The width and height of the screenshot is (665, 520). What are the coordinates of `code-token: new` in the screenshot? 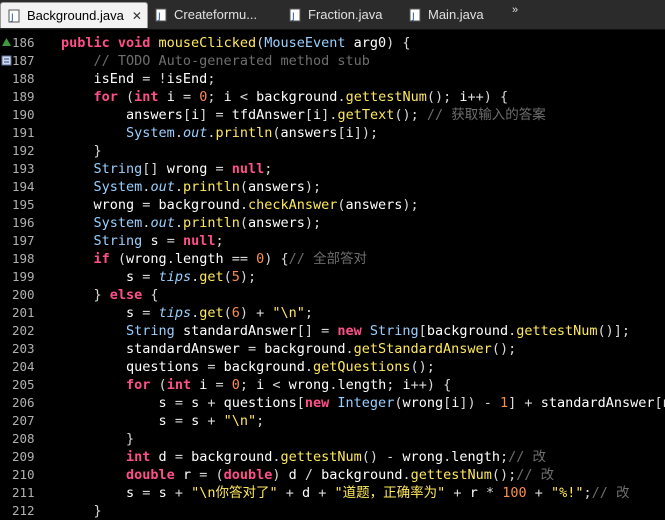 It's located at (321, 403).